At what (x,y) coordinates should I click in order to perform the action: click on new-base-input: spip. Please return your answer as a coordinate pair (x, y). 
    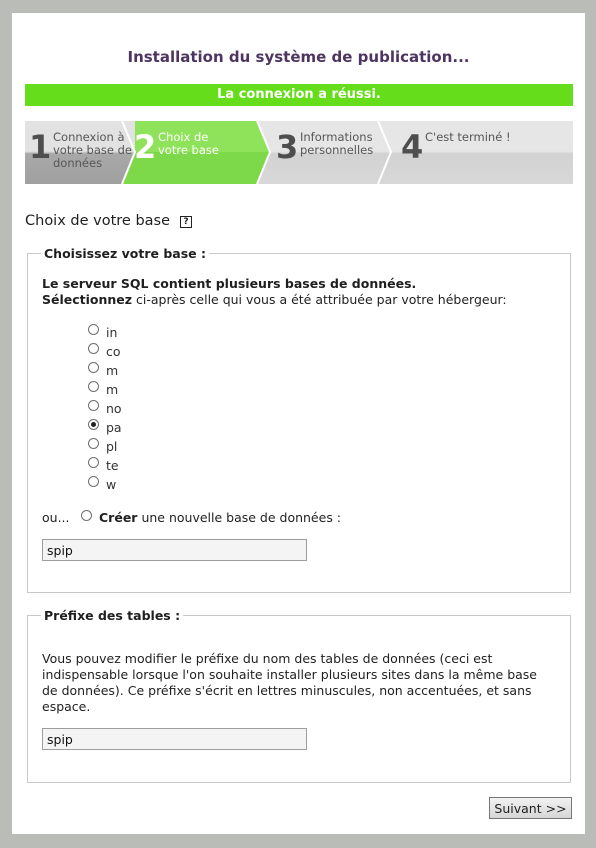
    Looking at the image, I should click on (174, 550).